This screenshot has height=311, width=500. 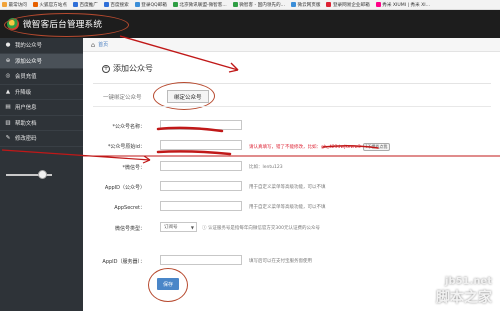 What do you see at coordinates (8, 45) in the screenshot?
I see `user-icon: ●` at bounding box center [8, 45].